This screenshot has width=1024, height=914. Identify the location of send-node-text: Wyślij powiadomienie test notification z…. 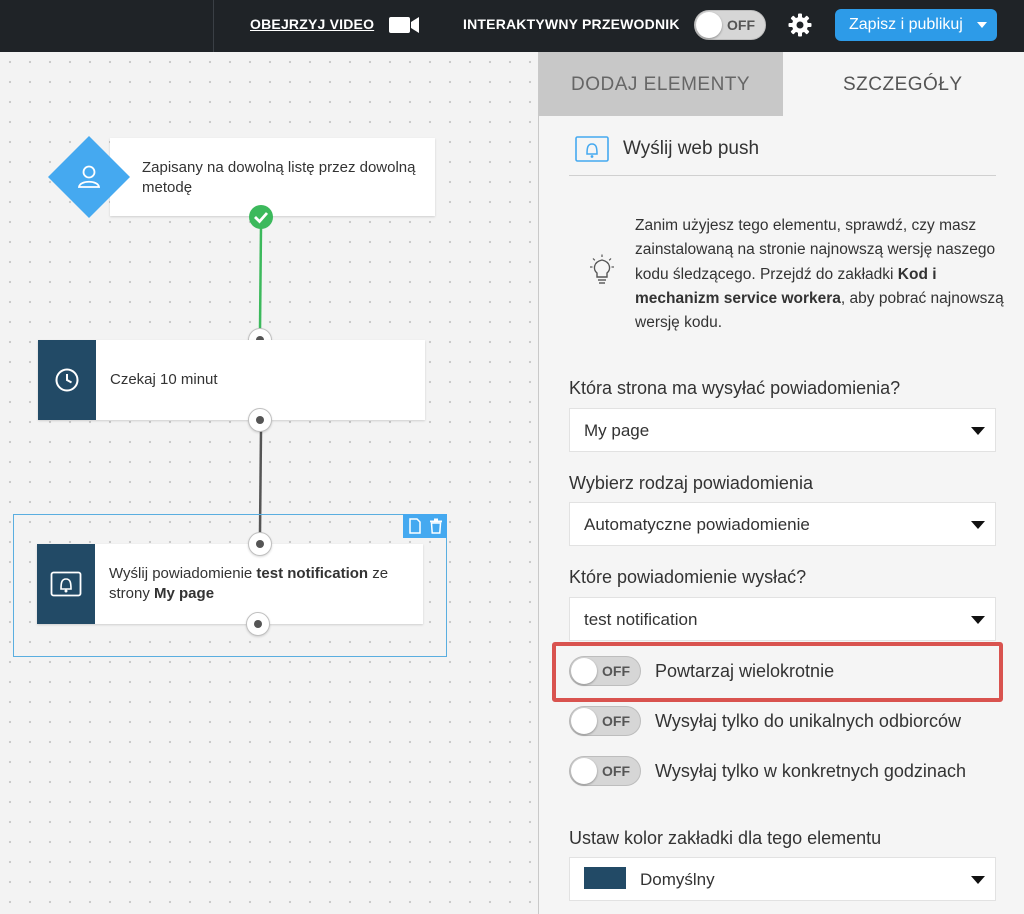
(261, 584).